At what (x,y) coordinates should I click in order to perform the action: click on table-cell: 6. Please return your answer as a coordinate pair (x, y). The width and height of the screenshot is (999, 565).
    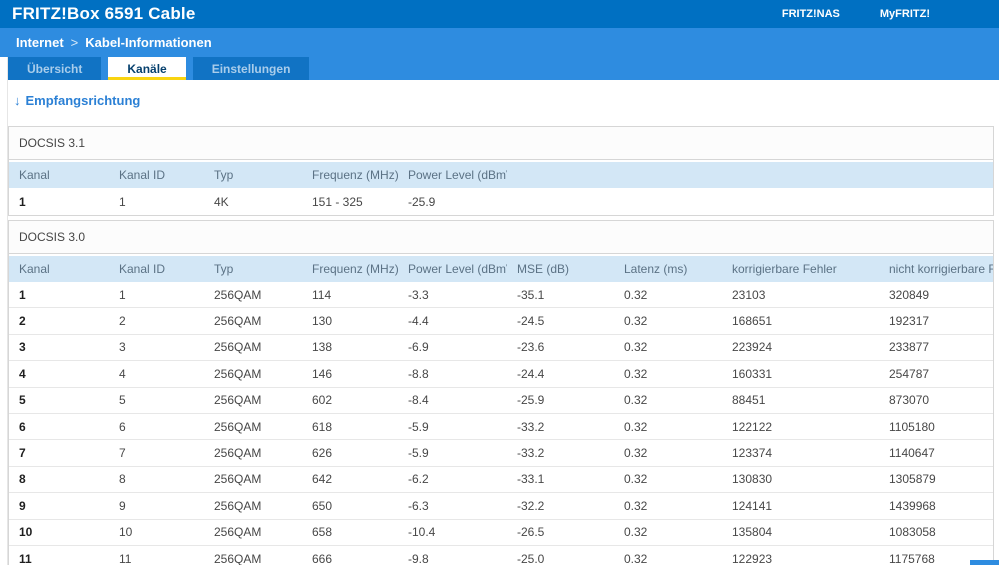
    Looking at the image, I should click on (122, 426).